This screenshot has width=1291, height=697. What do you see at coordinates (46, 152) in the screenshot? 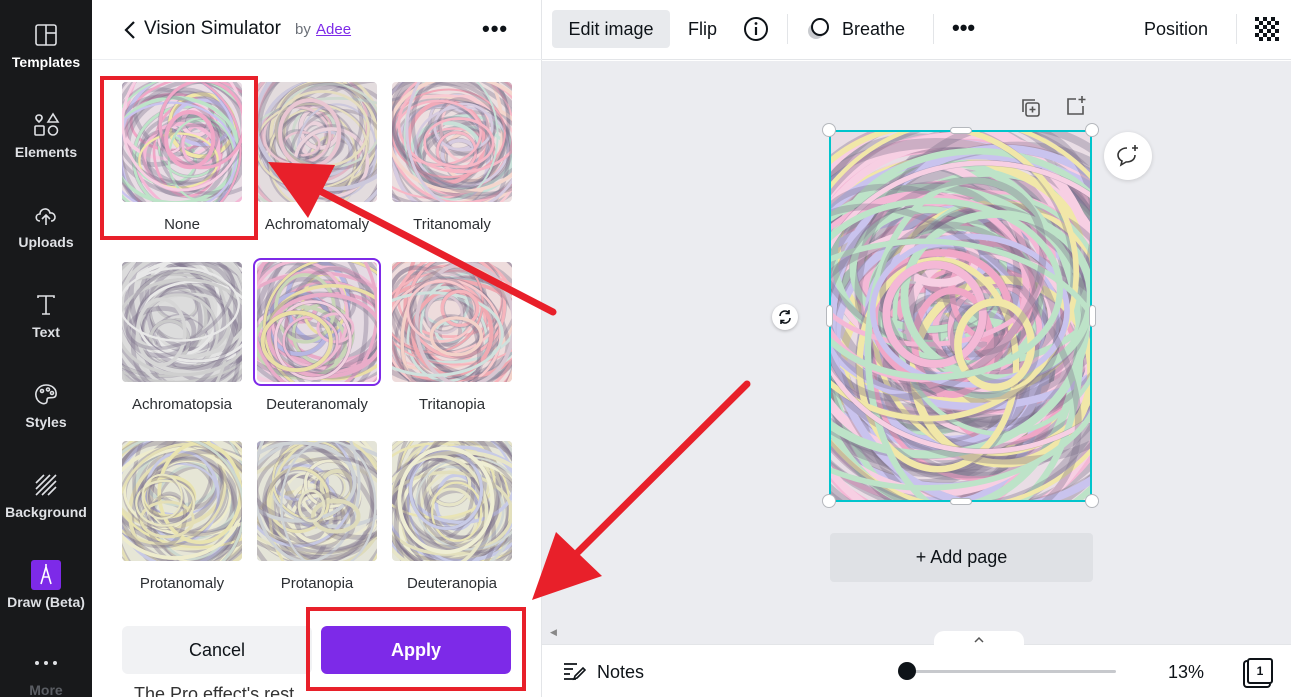
I see `rail-label: Elements` at bounding box center [46, 152].